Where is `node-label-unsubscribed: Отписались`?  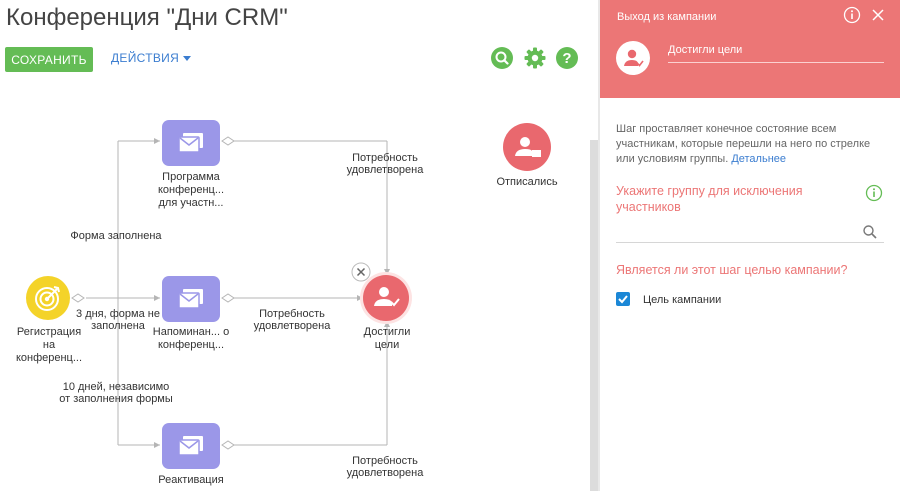
node-label-unsubscribed: Отписались is located at coordinates (527, 182).